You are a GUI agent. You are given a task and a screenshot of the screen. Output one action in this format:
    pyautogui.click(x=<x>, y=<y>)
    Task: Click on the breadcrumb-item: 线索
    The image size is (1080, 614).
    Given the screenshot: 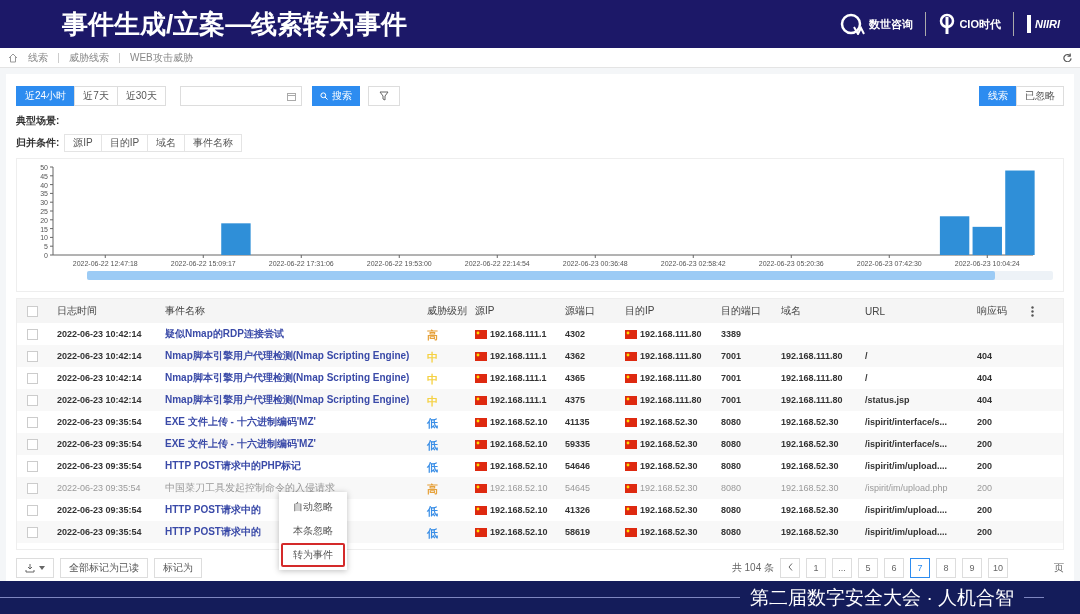 What is the action you would take?
    pyautogui.click(x=38, y=57)
    